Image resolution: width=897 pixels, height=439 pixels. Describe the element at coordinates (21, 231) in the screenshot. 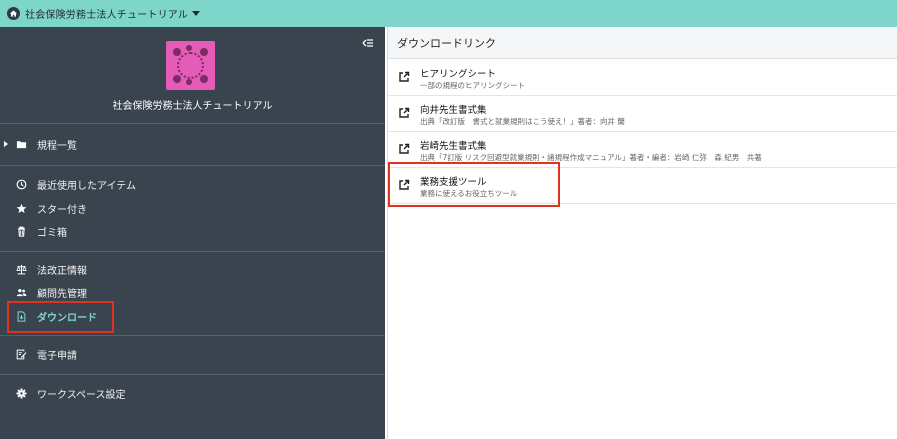

I see `trash-icon` at that location.